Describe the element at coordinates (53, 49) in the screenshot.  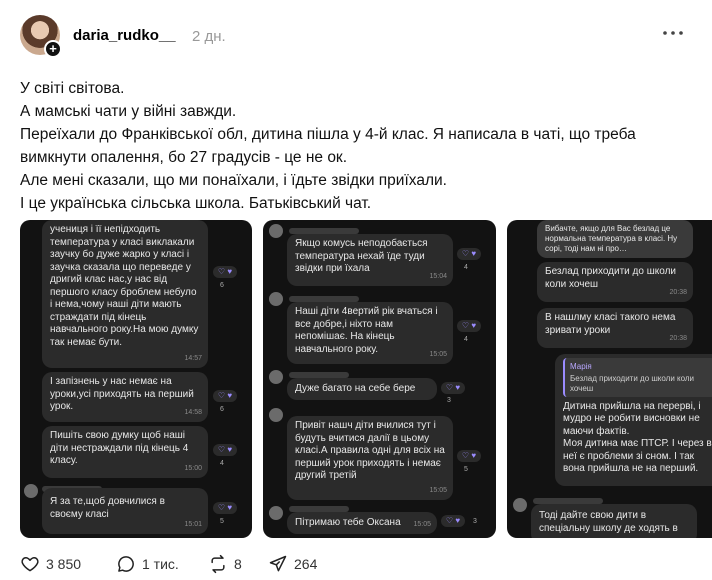
I see `plus-icon: +` at that location.